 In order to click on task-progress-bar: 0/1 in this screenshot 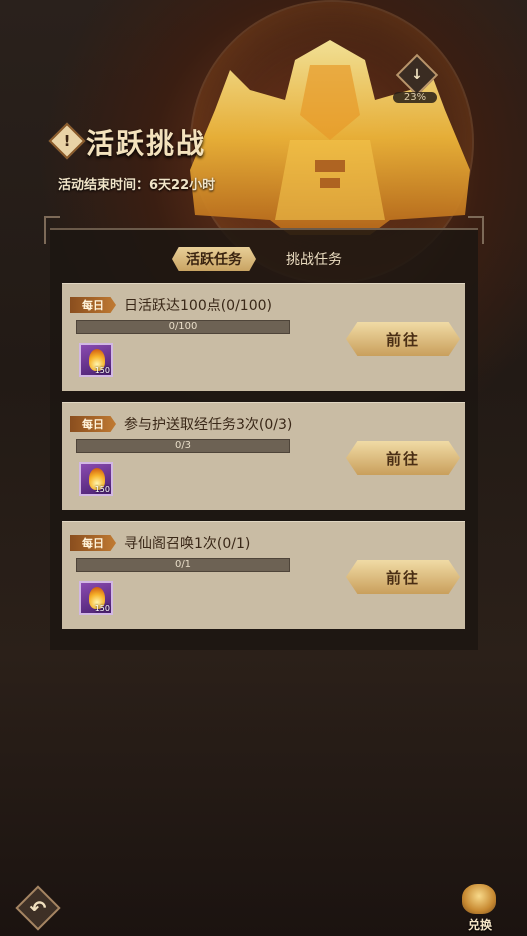, I will do `click(183, 565)`.